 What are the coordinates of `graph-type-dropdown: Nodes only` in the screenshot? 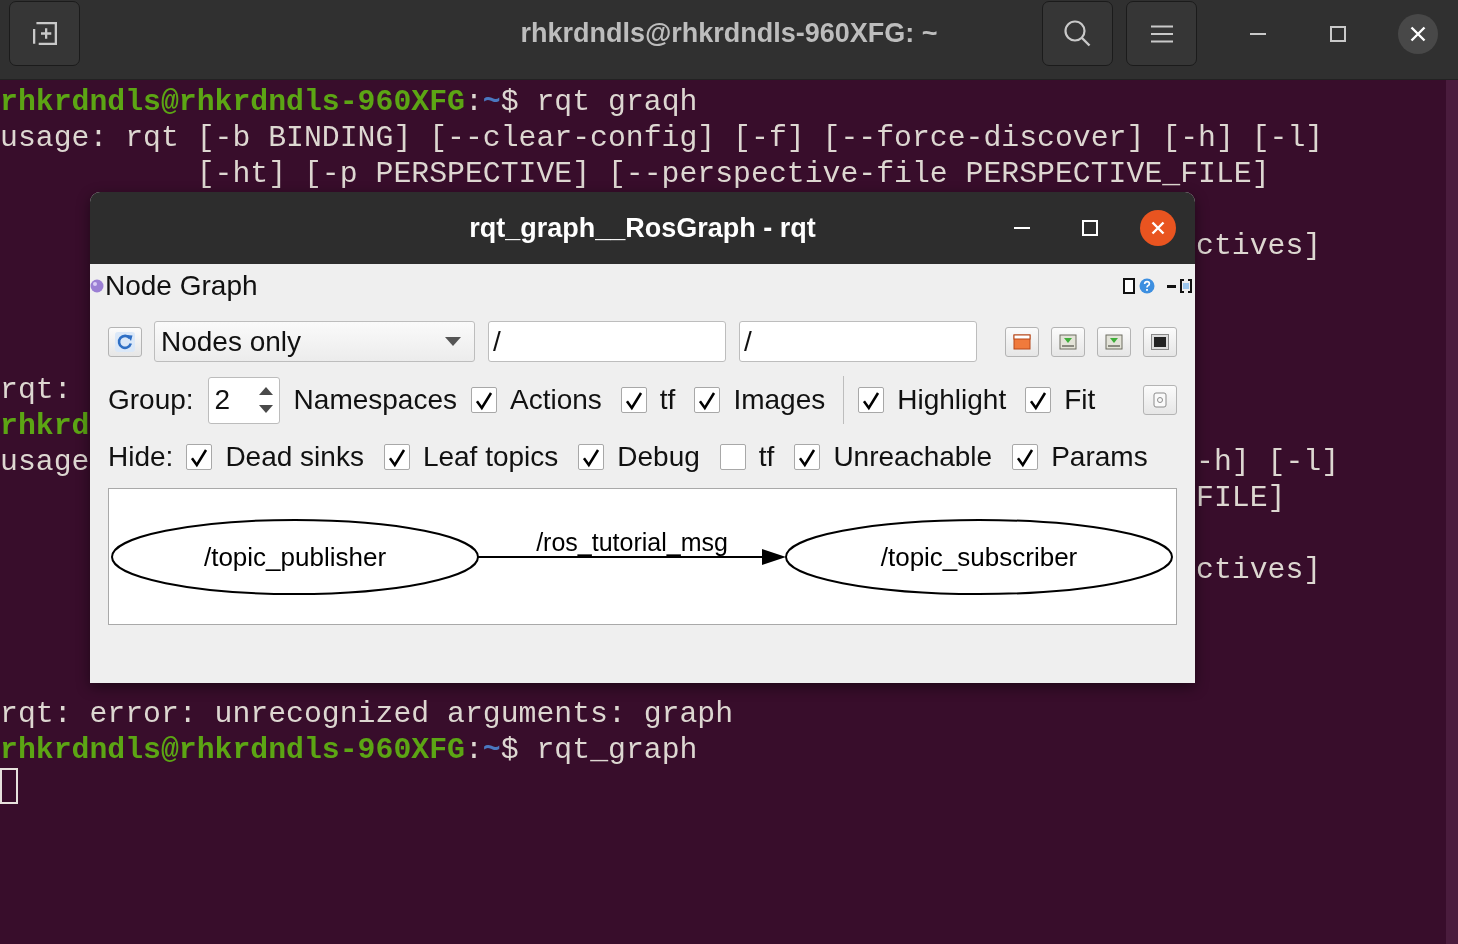 It's located at (314, 341).